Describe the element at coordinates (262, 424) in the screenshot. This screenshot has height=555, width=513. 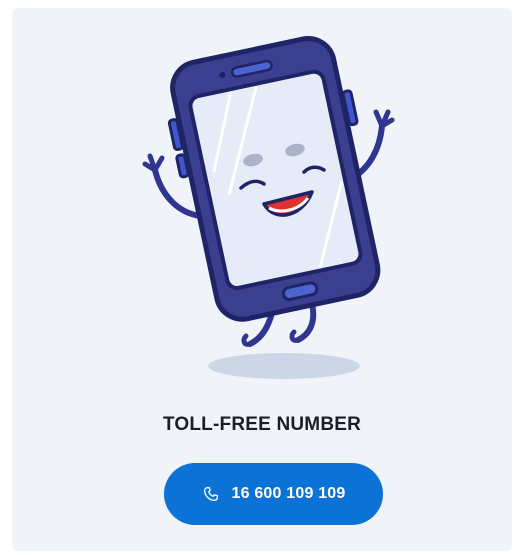
I see `section-title: TOLL-FREE NUMBER` at that location.